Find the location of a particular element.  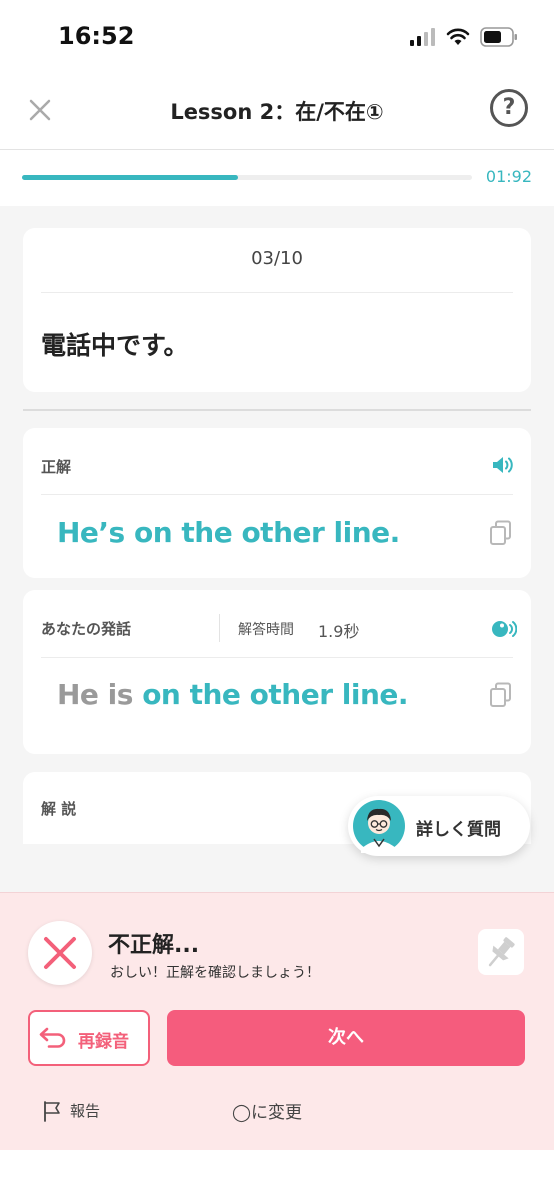

speaker-icon is located at coordinates (503, 465).